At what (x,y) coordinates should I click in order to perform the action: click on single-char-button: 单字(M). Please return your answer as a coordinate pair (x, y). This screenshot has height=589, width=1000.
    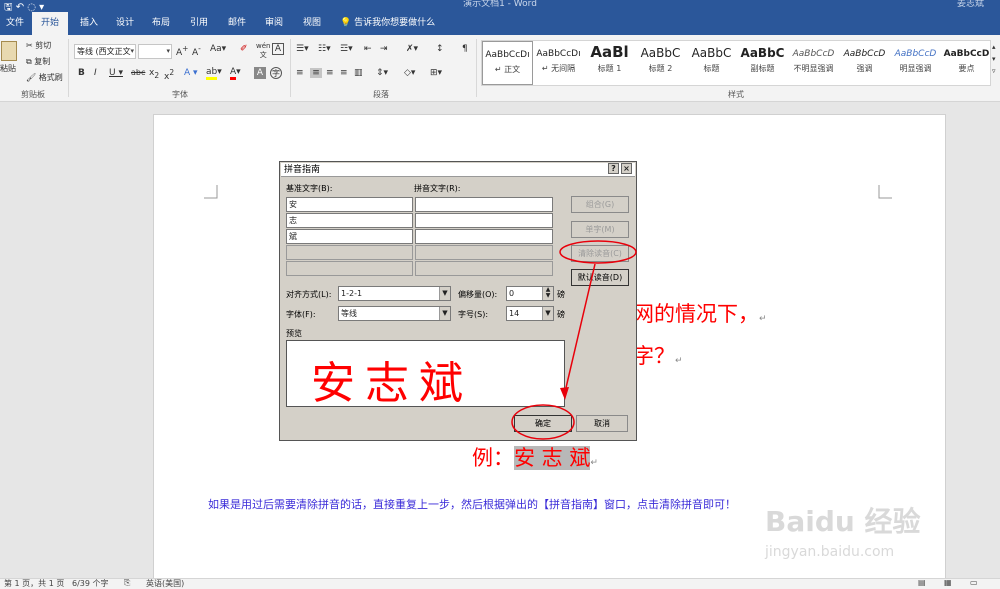
    Looking at the image, I should click on (600, 229).